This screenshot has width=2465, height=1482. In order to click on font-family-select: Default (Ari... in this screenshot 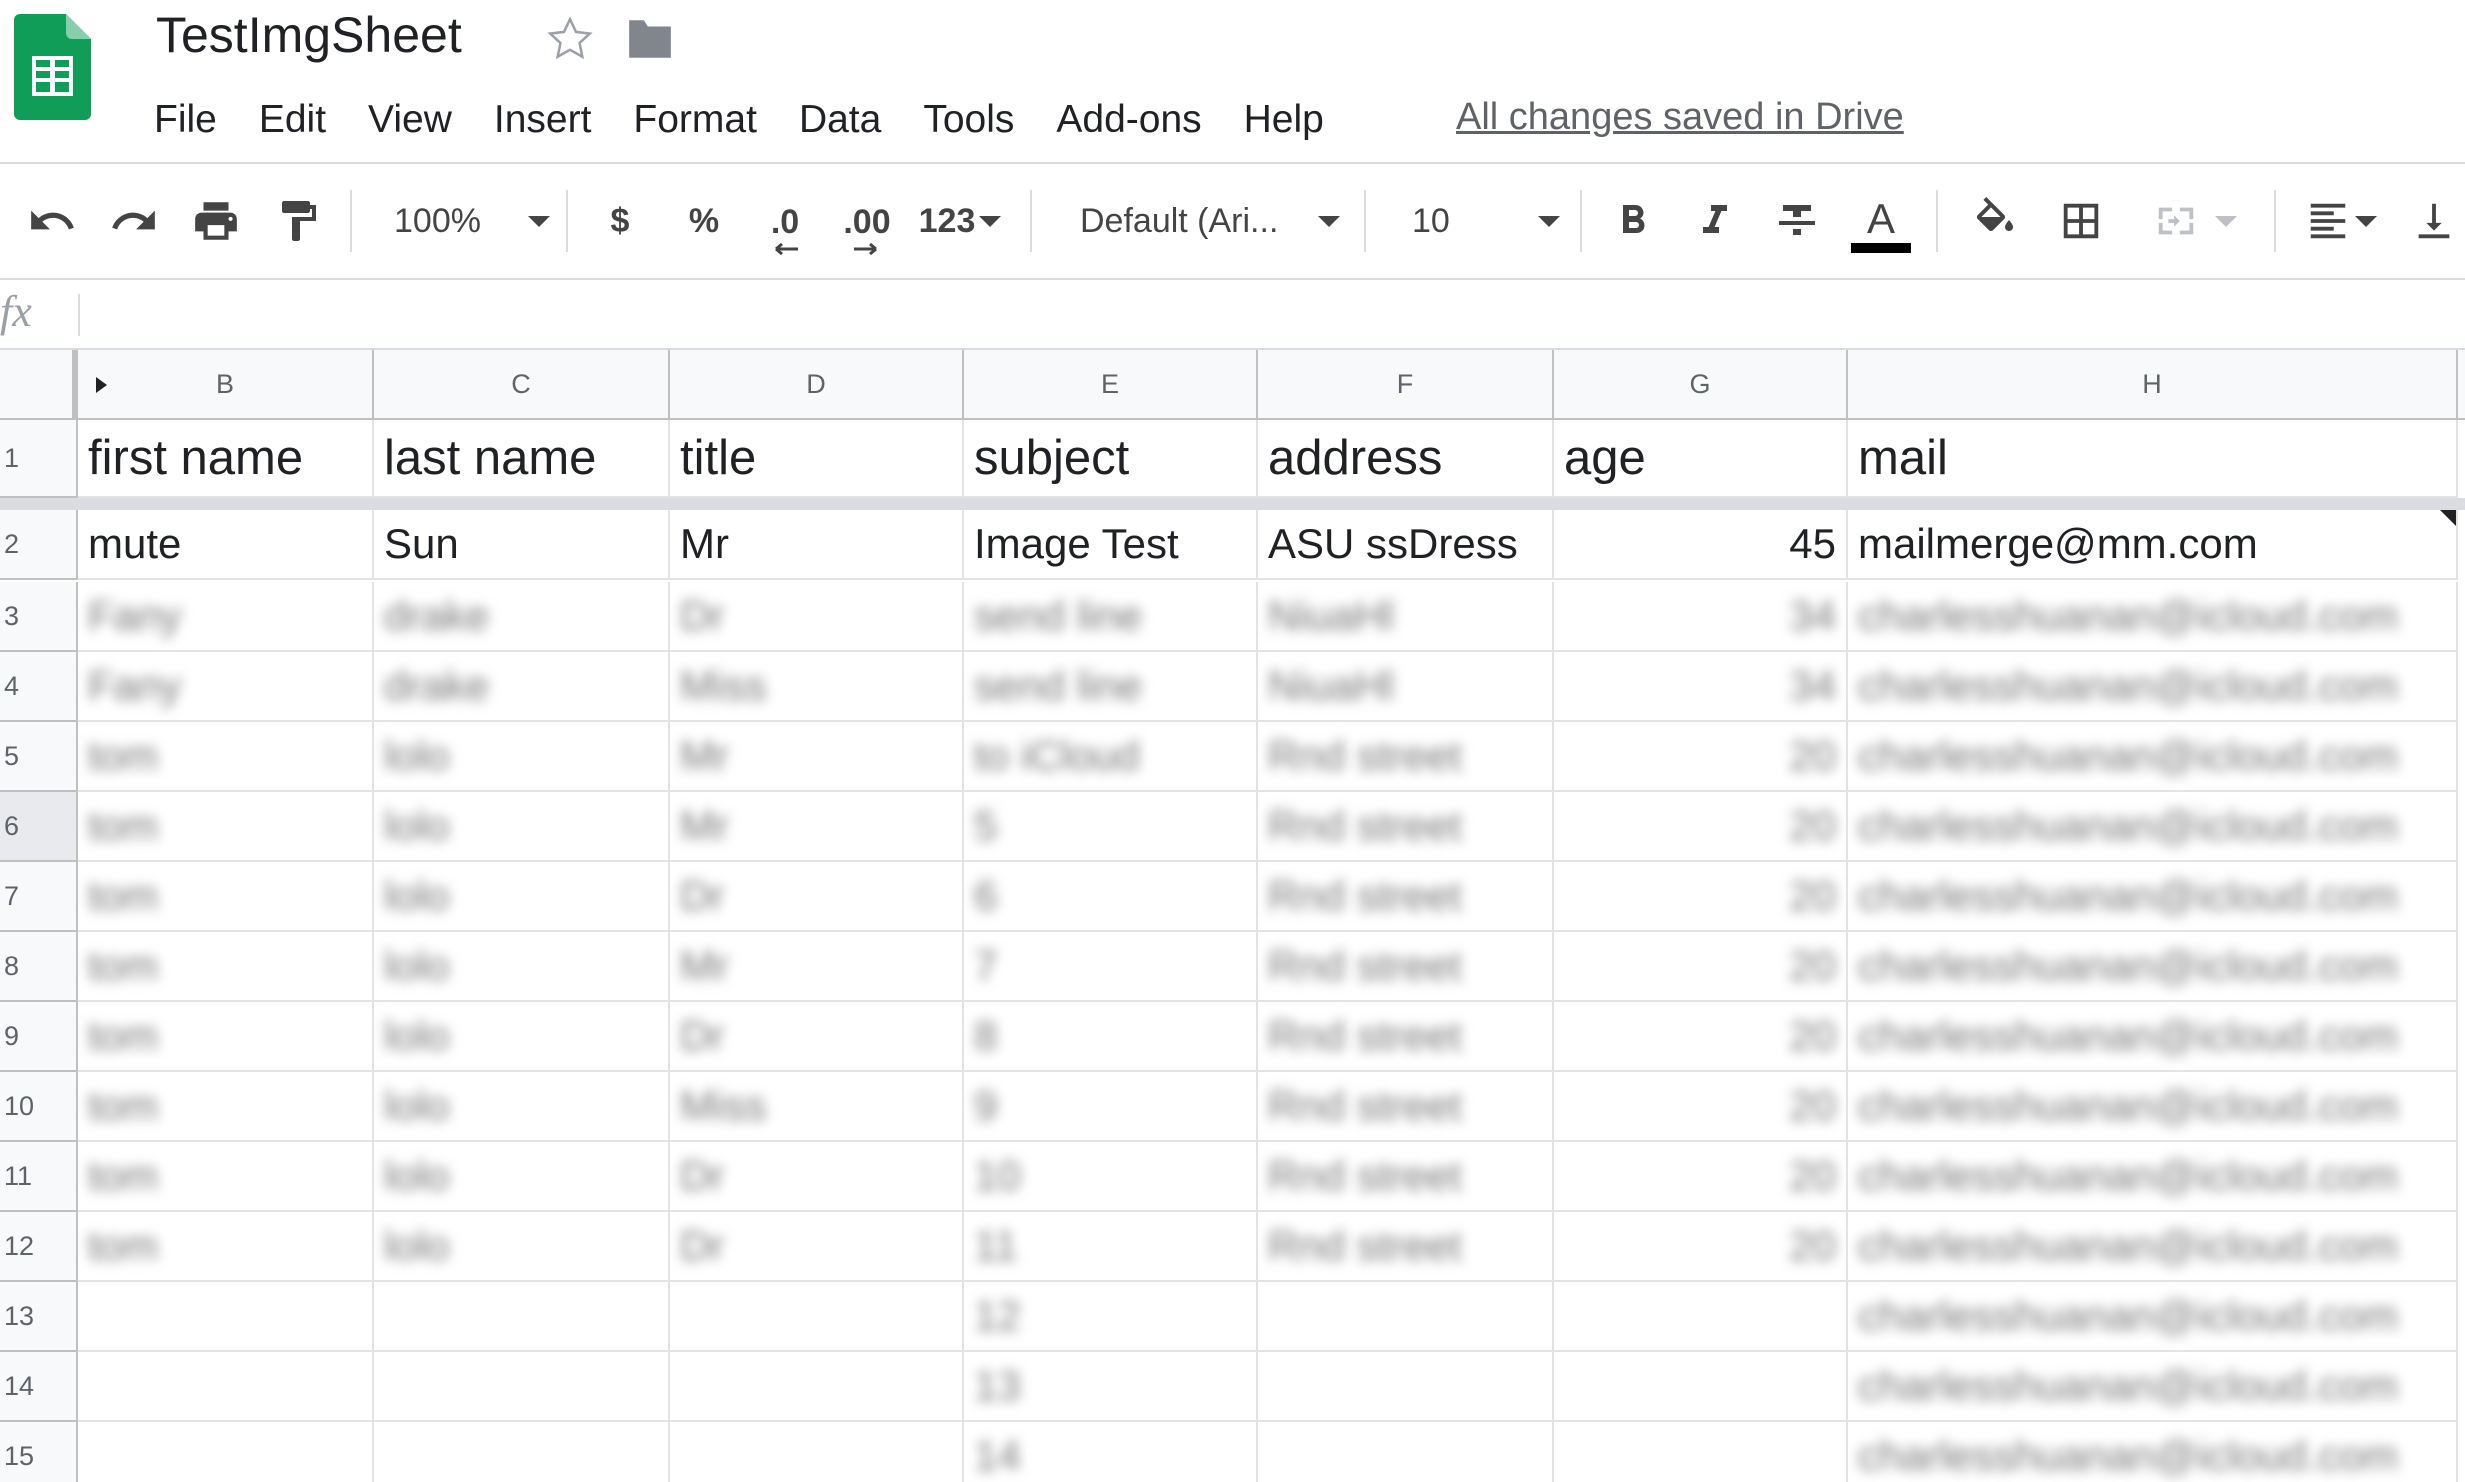, I will do `click(1203, 221)`.